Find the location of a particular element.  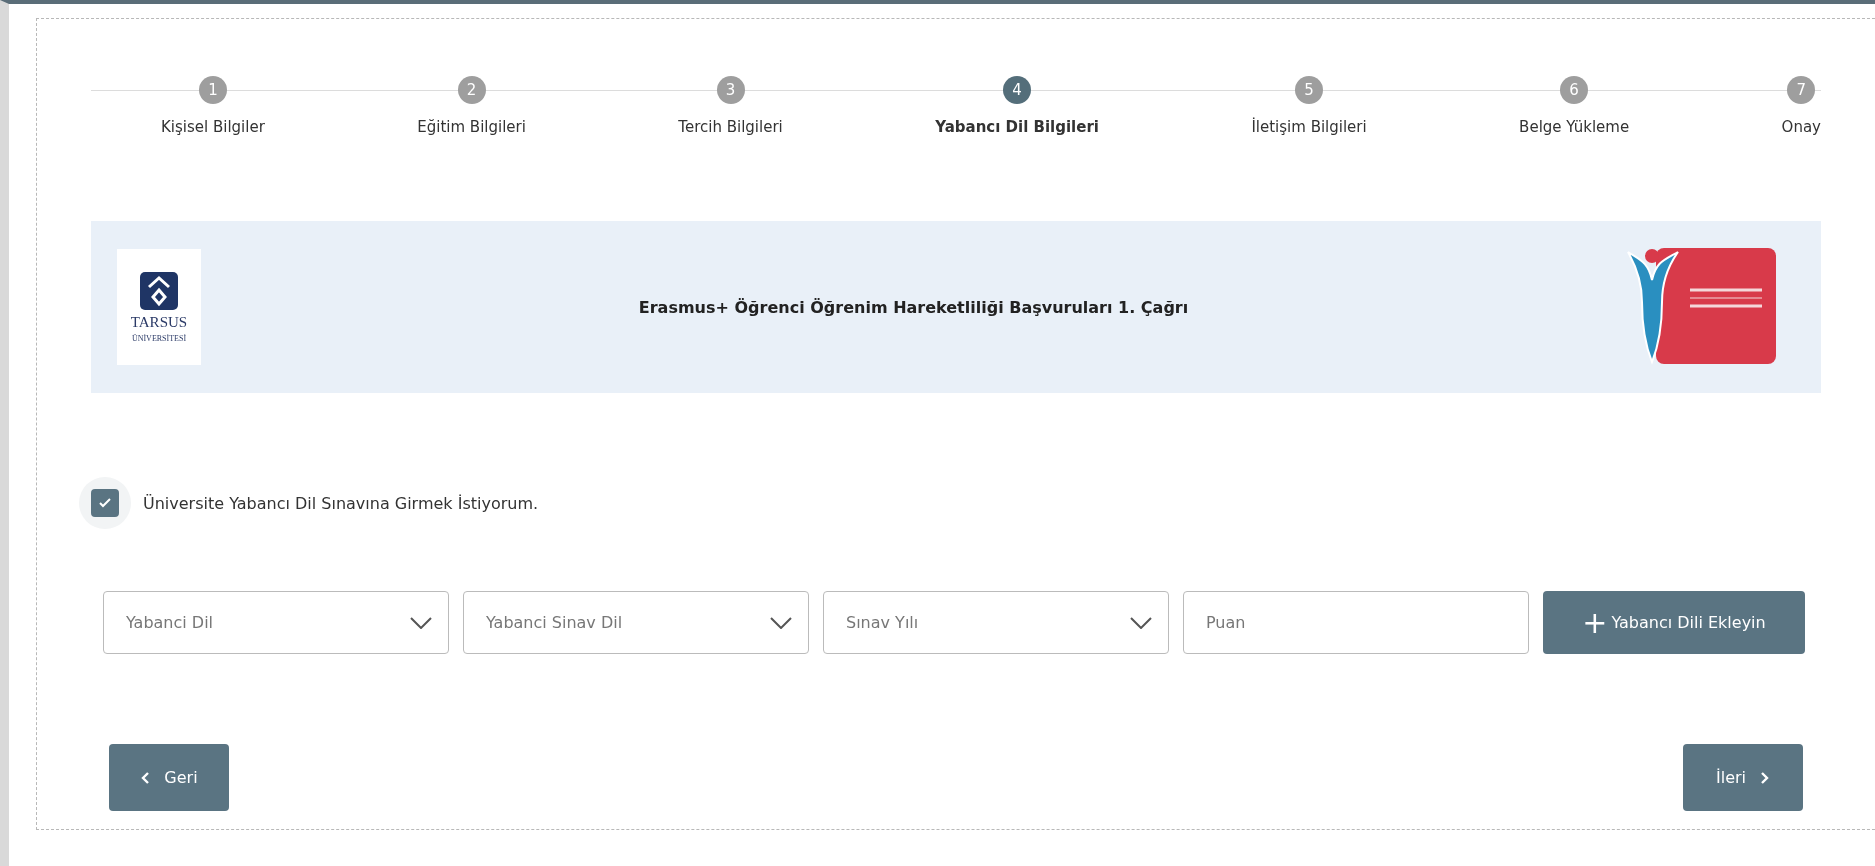

next-button: İleri is located at coordinates (1743, 777).